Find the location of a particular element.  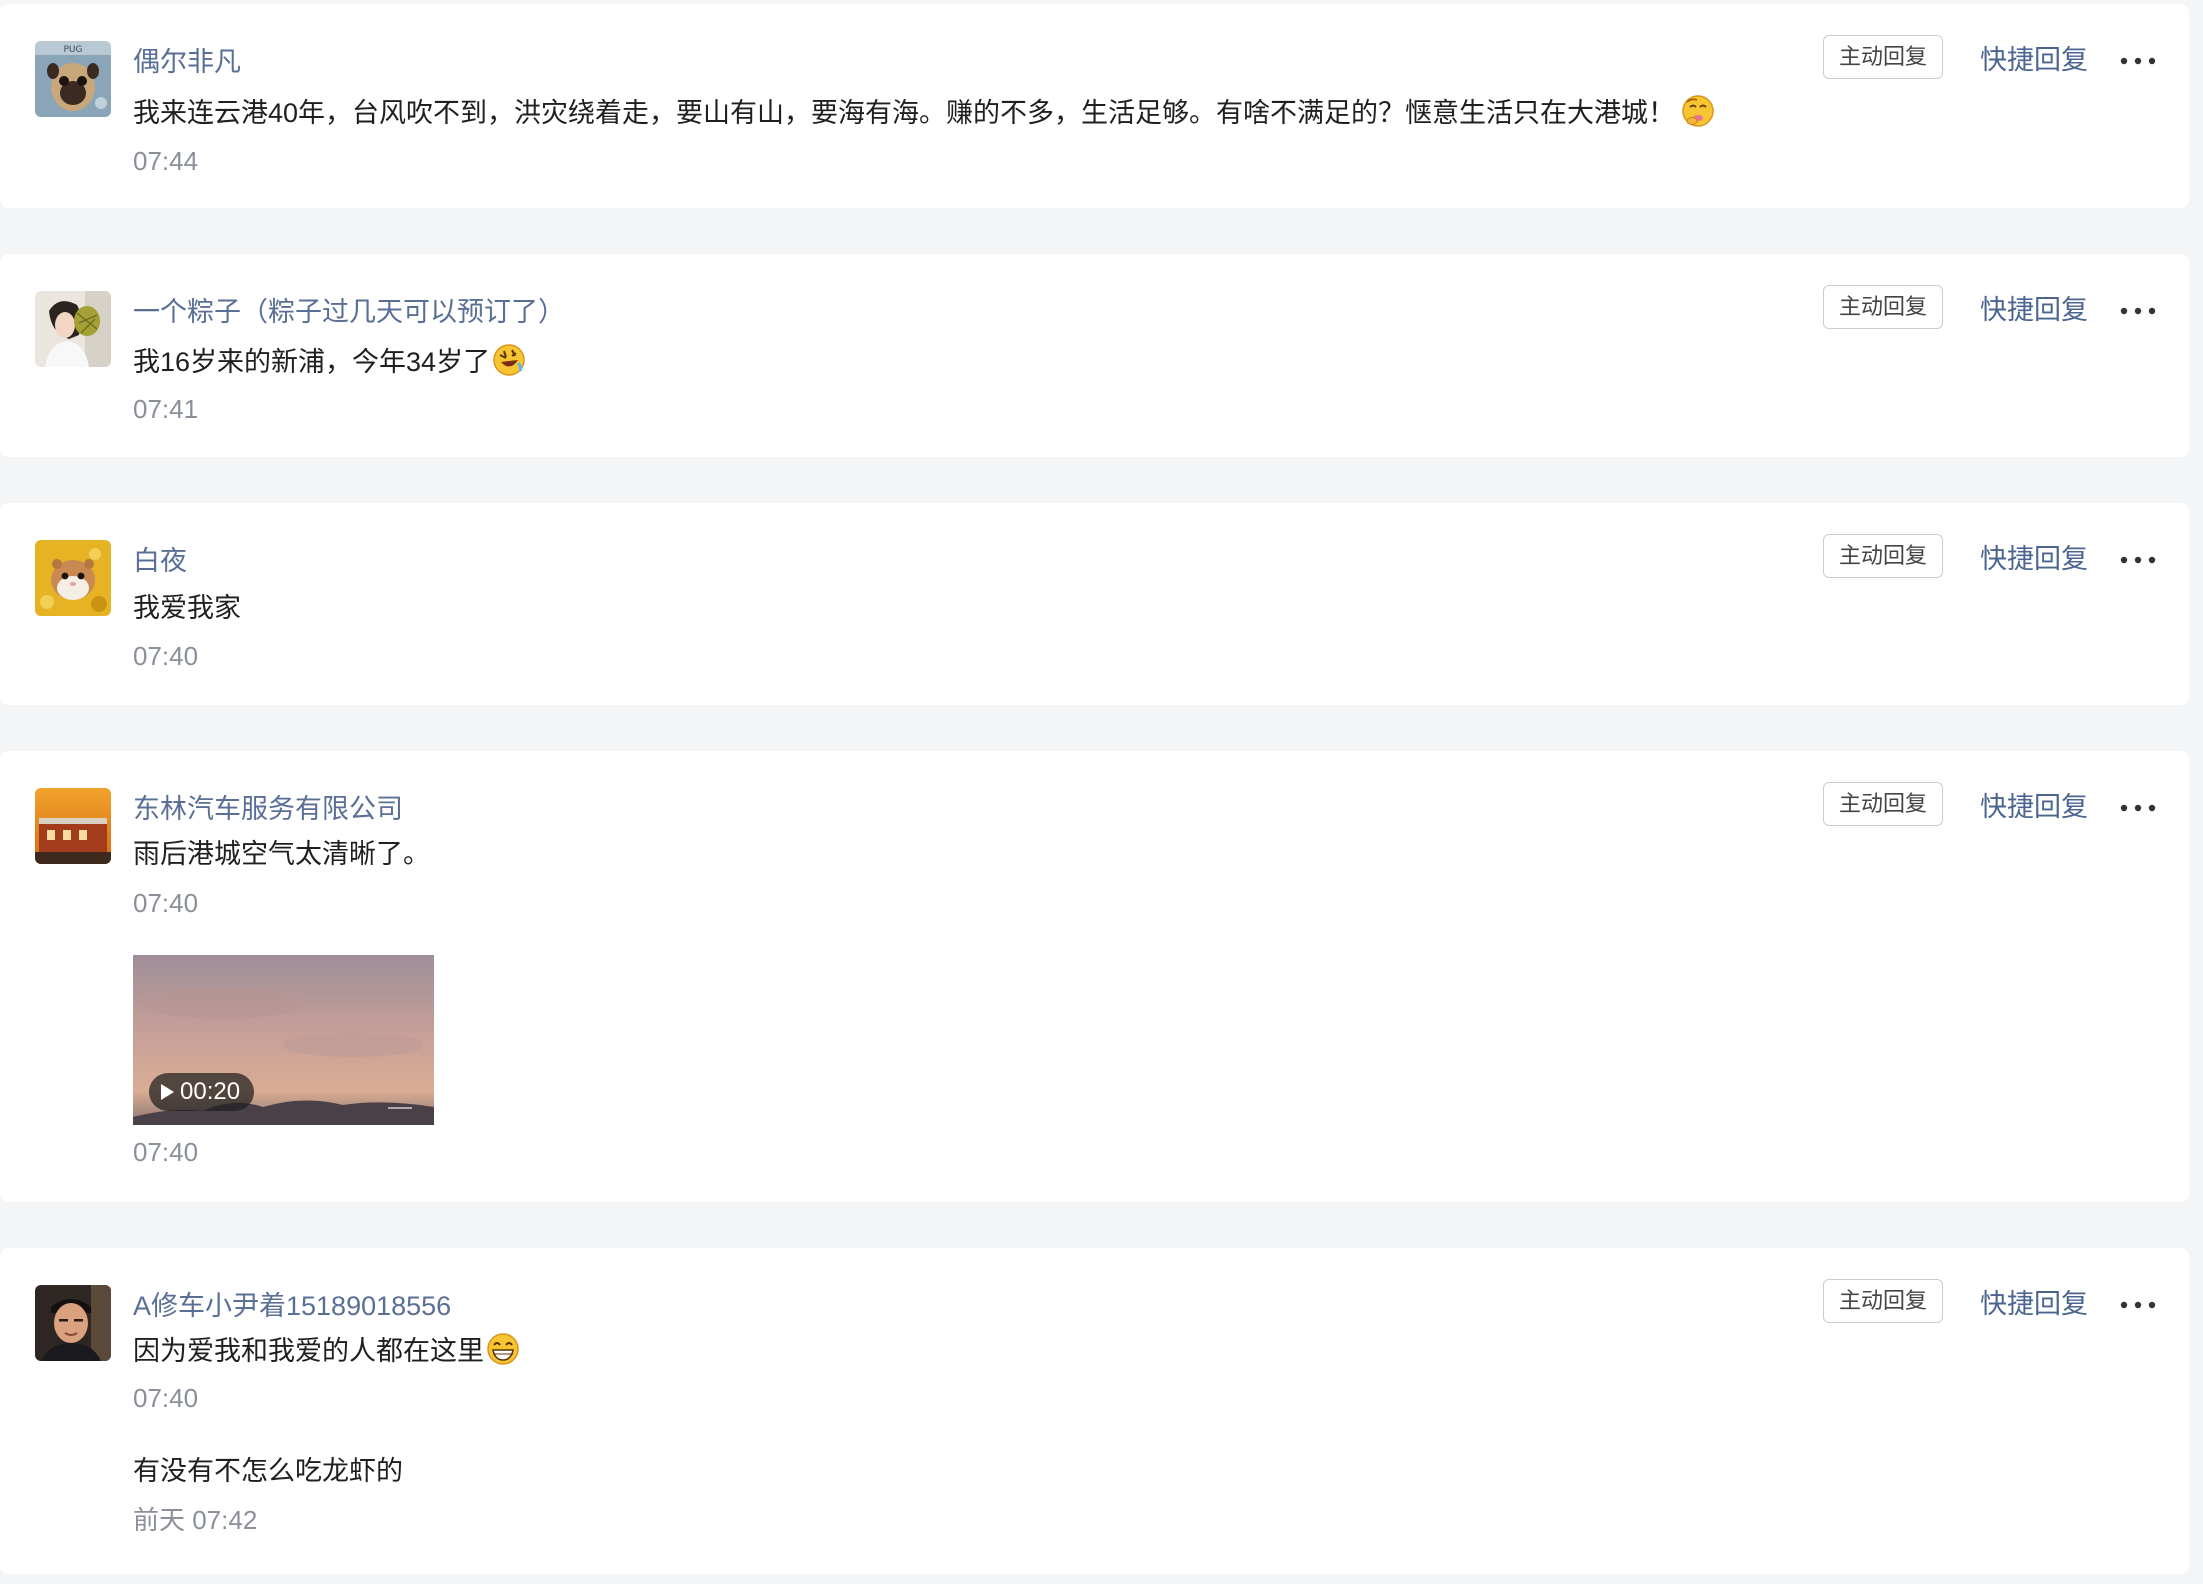

comment-text: 因为爱我和我爱的人都在这里 is located at coordinates (326, 1350).